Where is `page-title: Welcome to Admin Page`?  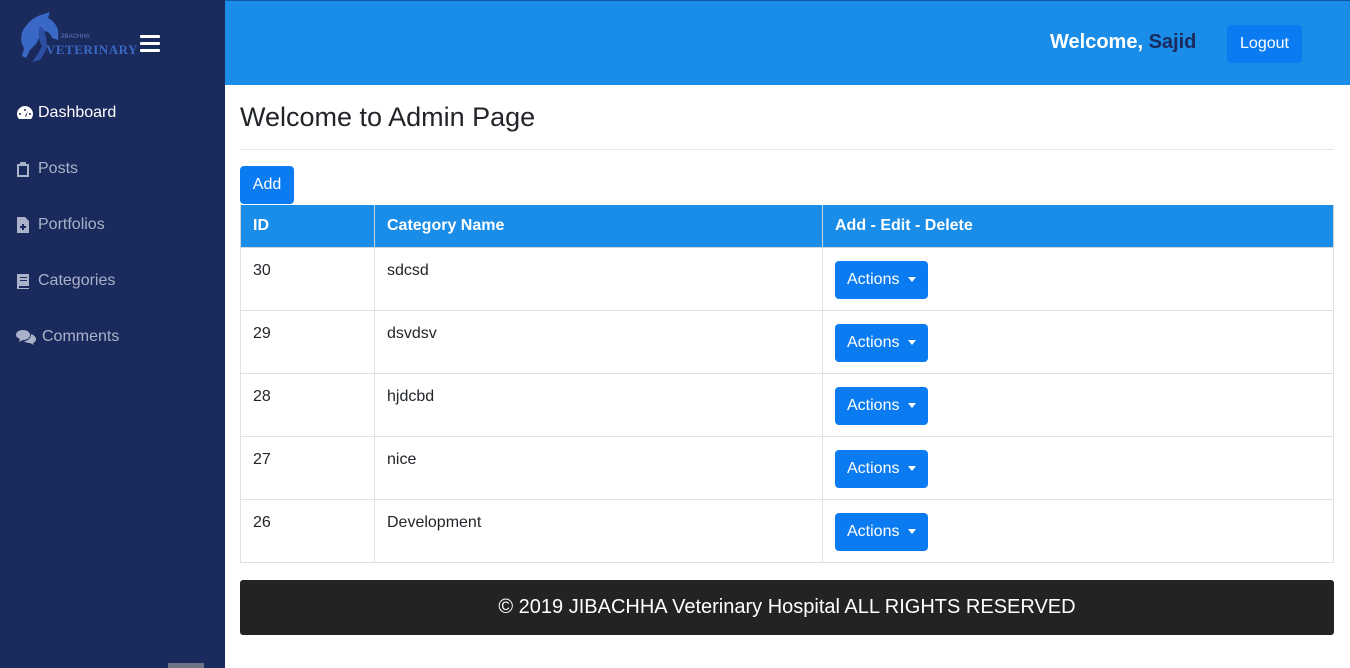
page-title: Welcome to Admin Page is located at coordinates (388, 117).